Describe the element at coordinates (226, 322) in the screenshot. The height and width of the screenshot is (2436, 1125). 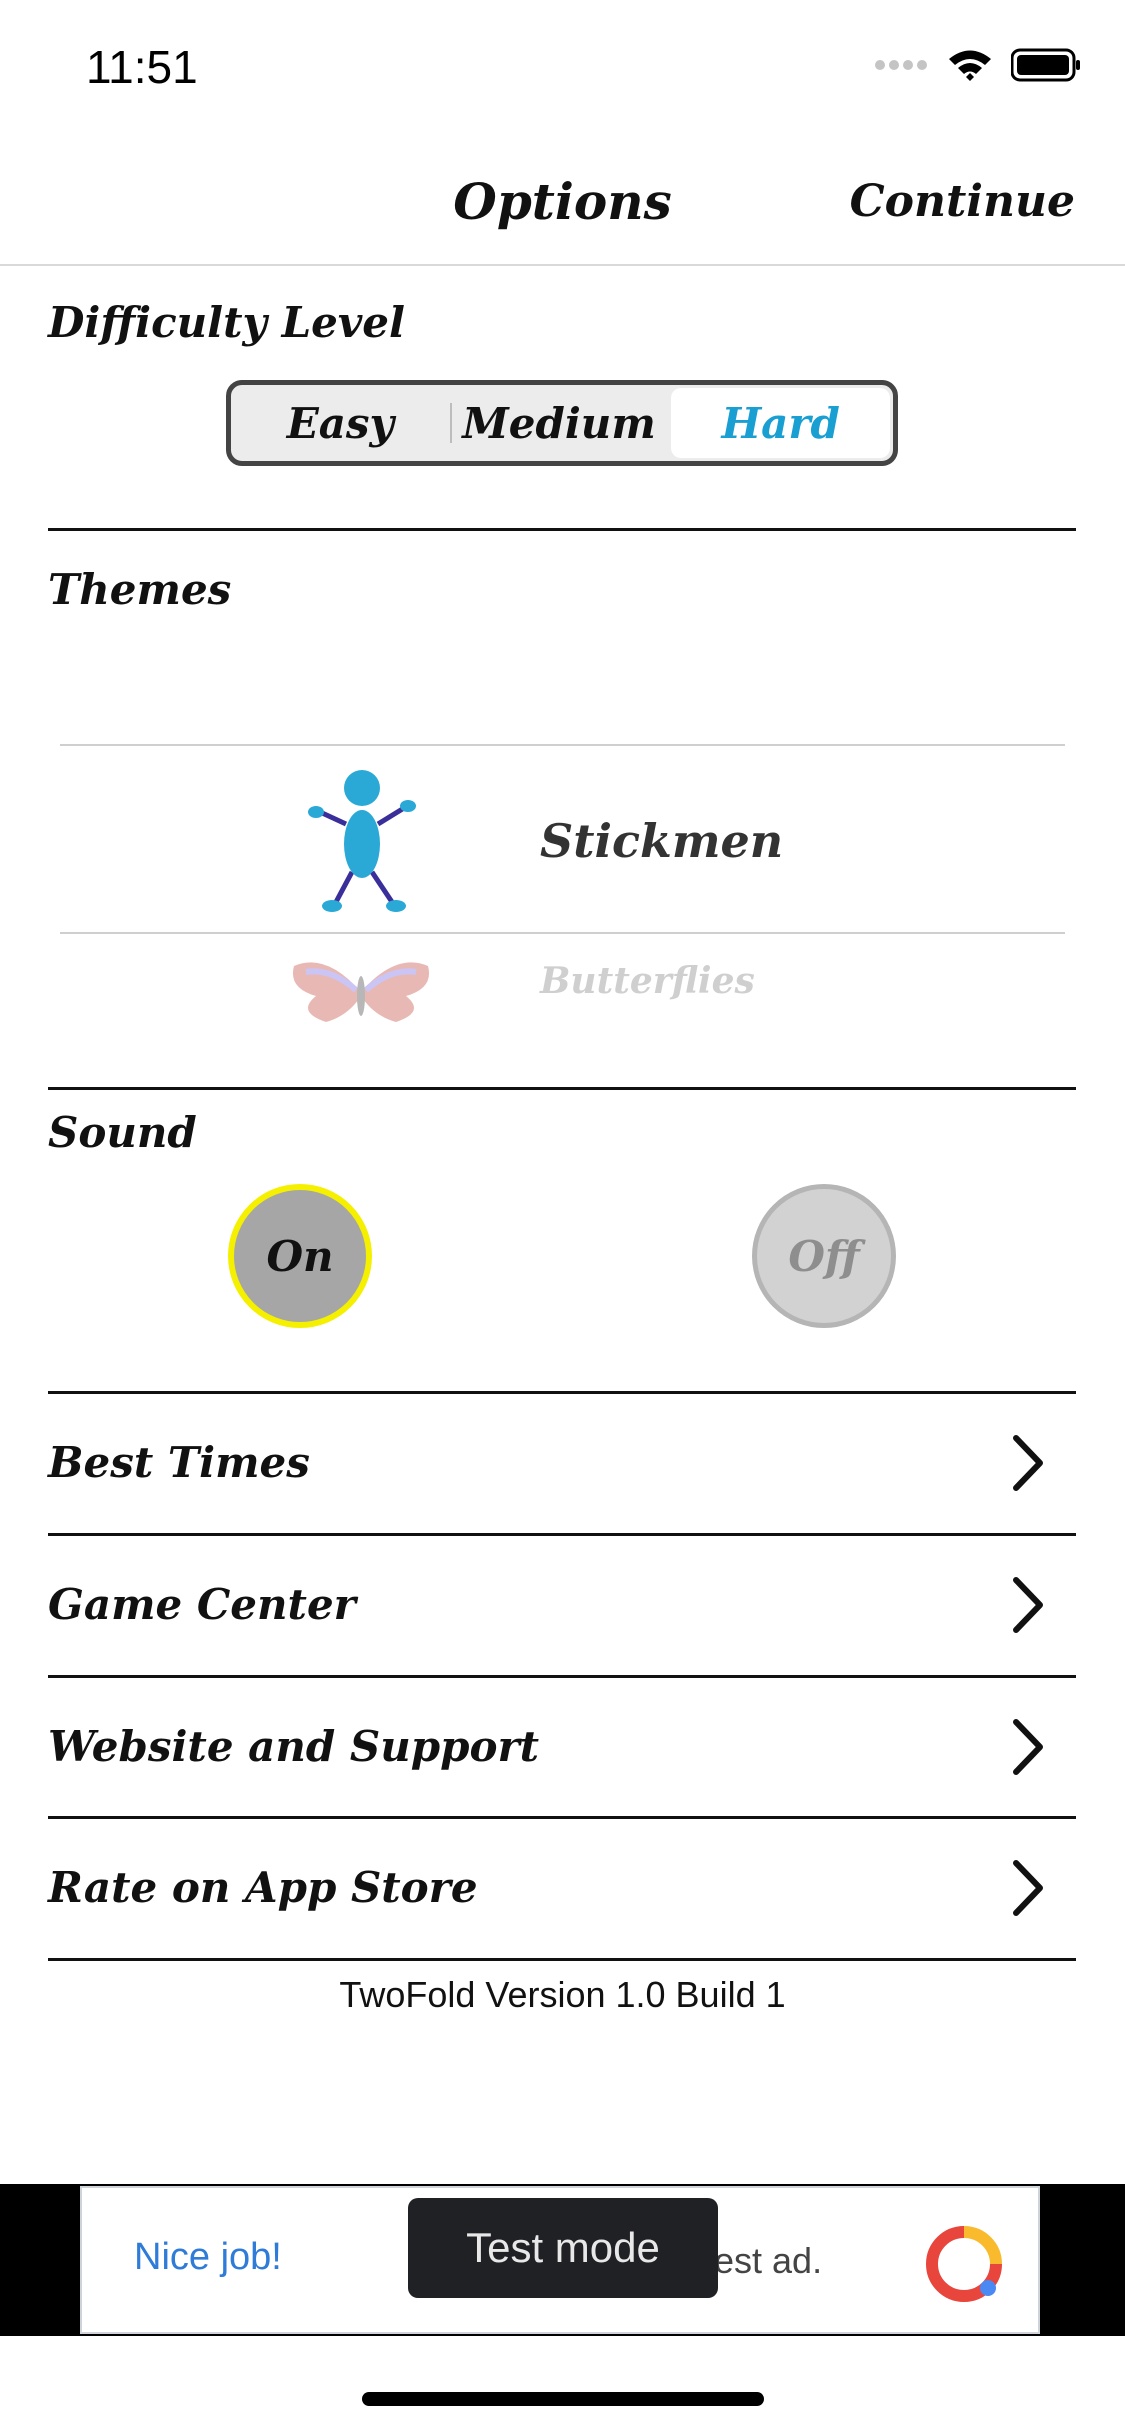
I see `difficulty-section-title: Difficulty Level` at that location.